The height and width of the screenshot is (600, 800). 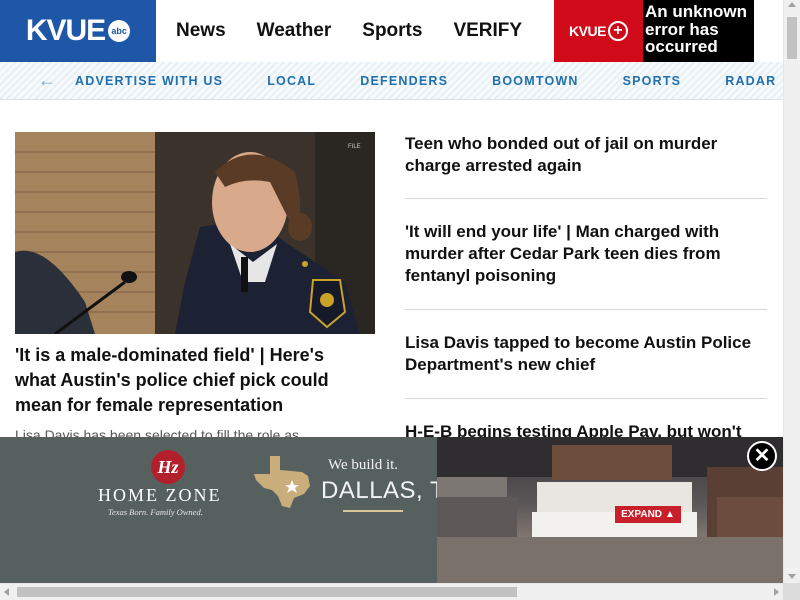 I want to click on subnav-defenders: DEFENDERS, so click(x=404, y=81).